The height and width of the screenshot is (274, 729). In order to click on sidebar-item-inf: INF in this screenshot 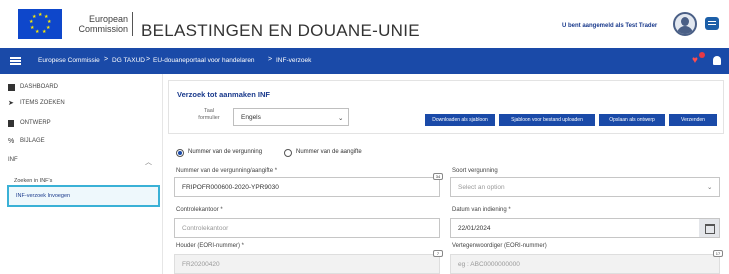, I will do `click(13, 160)`.